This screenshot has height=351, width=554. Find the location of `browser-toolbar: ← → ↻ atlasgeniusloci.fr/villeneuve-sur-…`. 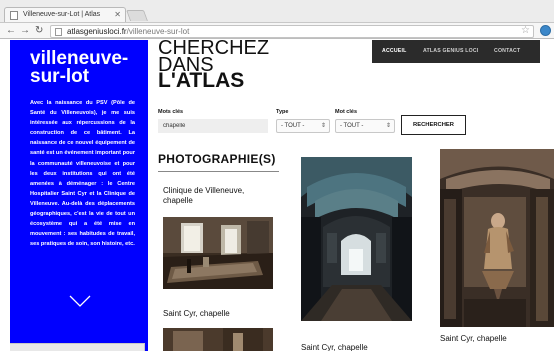

browser-toolbar: ← → ↻ atlasgeniusloci.fr/villeneuve-sur-… is located at coordinates (277, 30).